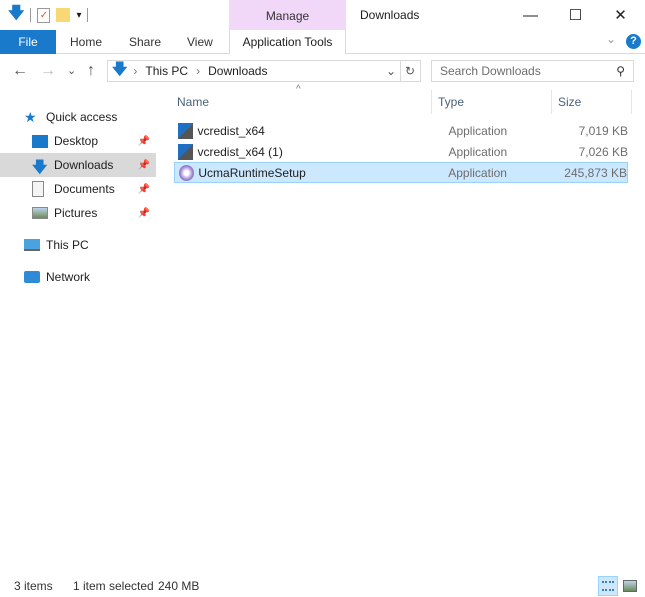  What do you see at coordinates (40, 167) in the screenshot?
I see `downloads-icon: 🡇` at bounding box center [40, 167].